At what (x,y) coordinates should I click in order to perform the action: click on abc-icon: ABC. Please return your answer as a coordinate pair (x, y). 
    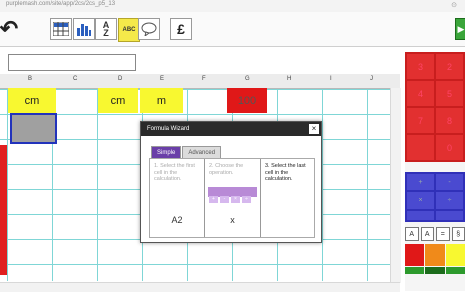
    Looking at the image, I should click on (129, 30).